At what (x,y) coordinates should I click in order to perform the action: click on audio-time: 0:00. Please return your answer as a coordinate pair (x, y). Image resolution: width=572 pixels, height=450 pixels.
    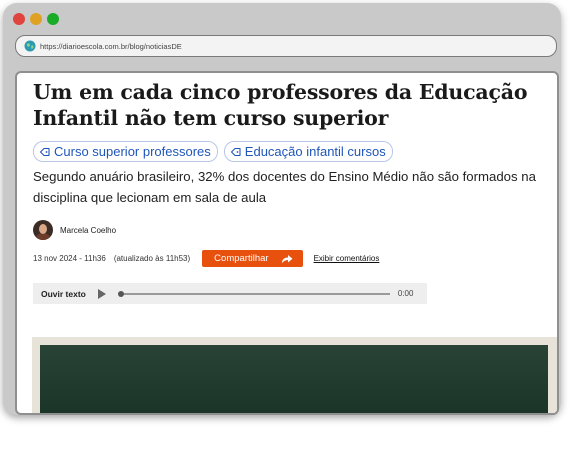
    Looking at the image, I should click on (405, 293).